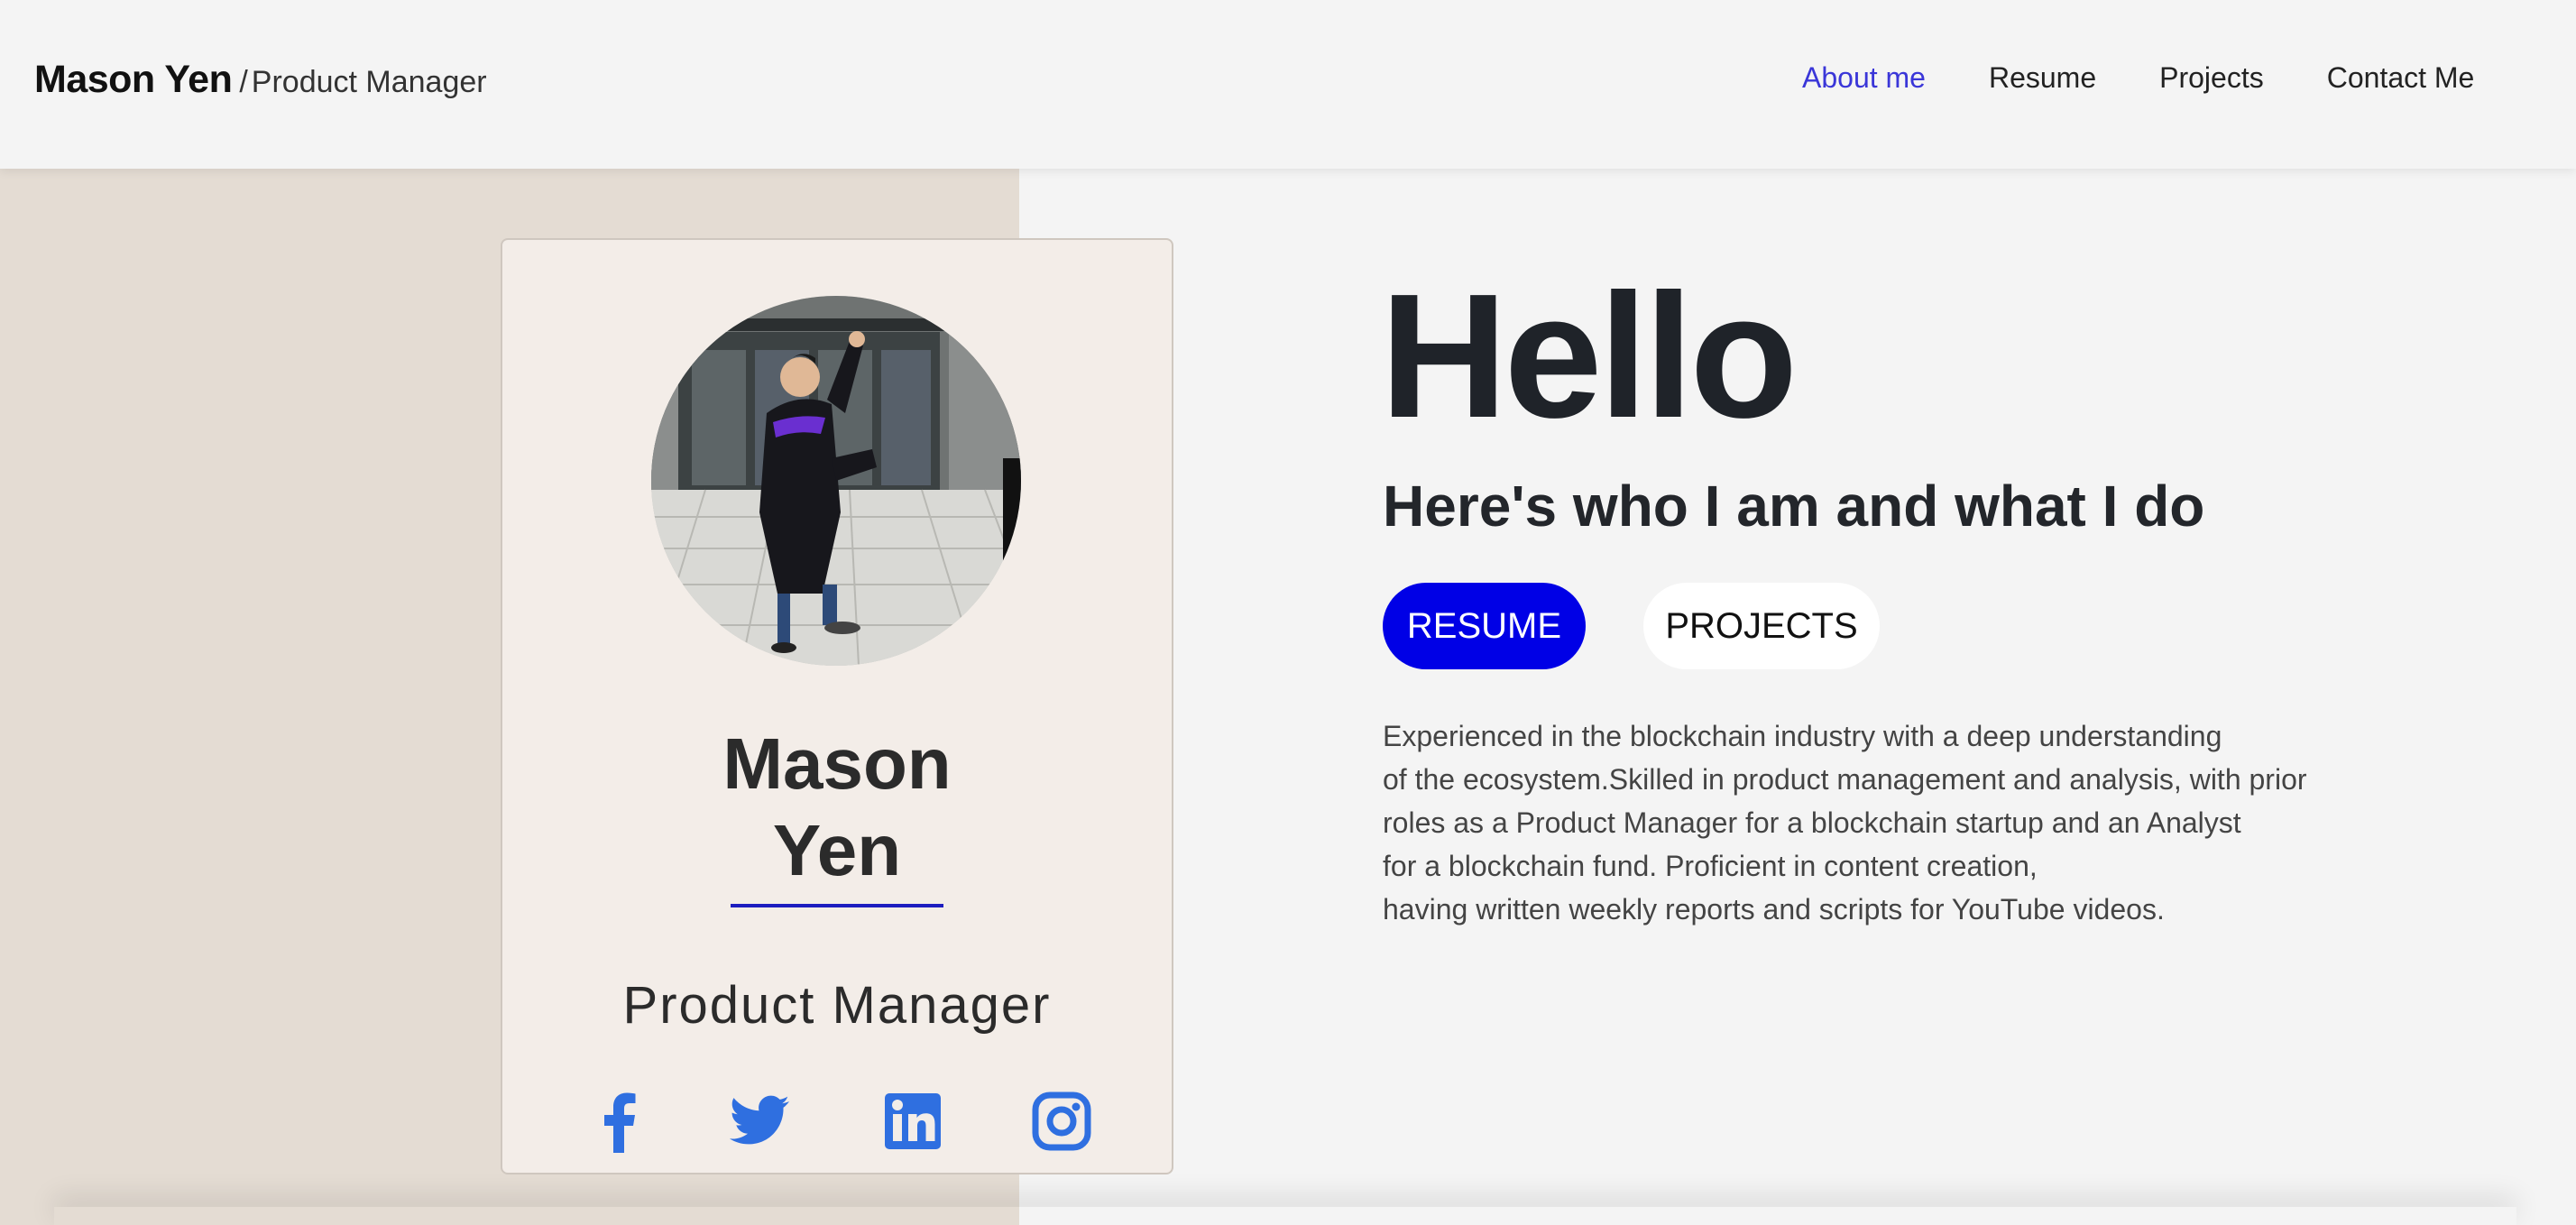 This screenshot has height=1225, width=2576. I want to click on resume-button: RESUME, so click(1484, 626).